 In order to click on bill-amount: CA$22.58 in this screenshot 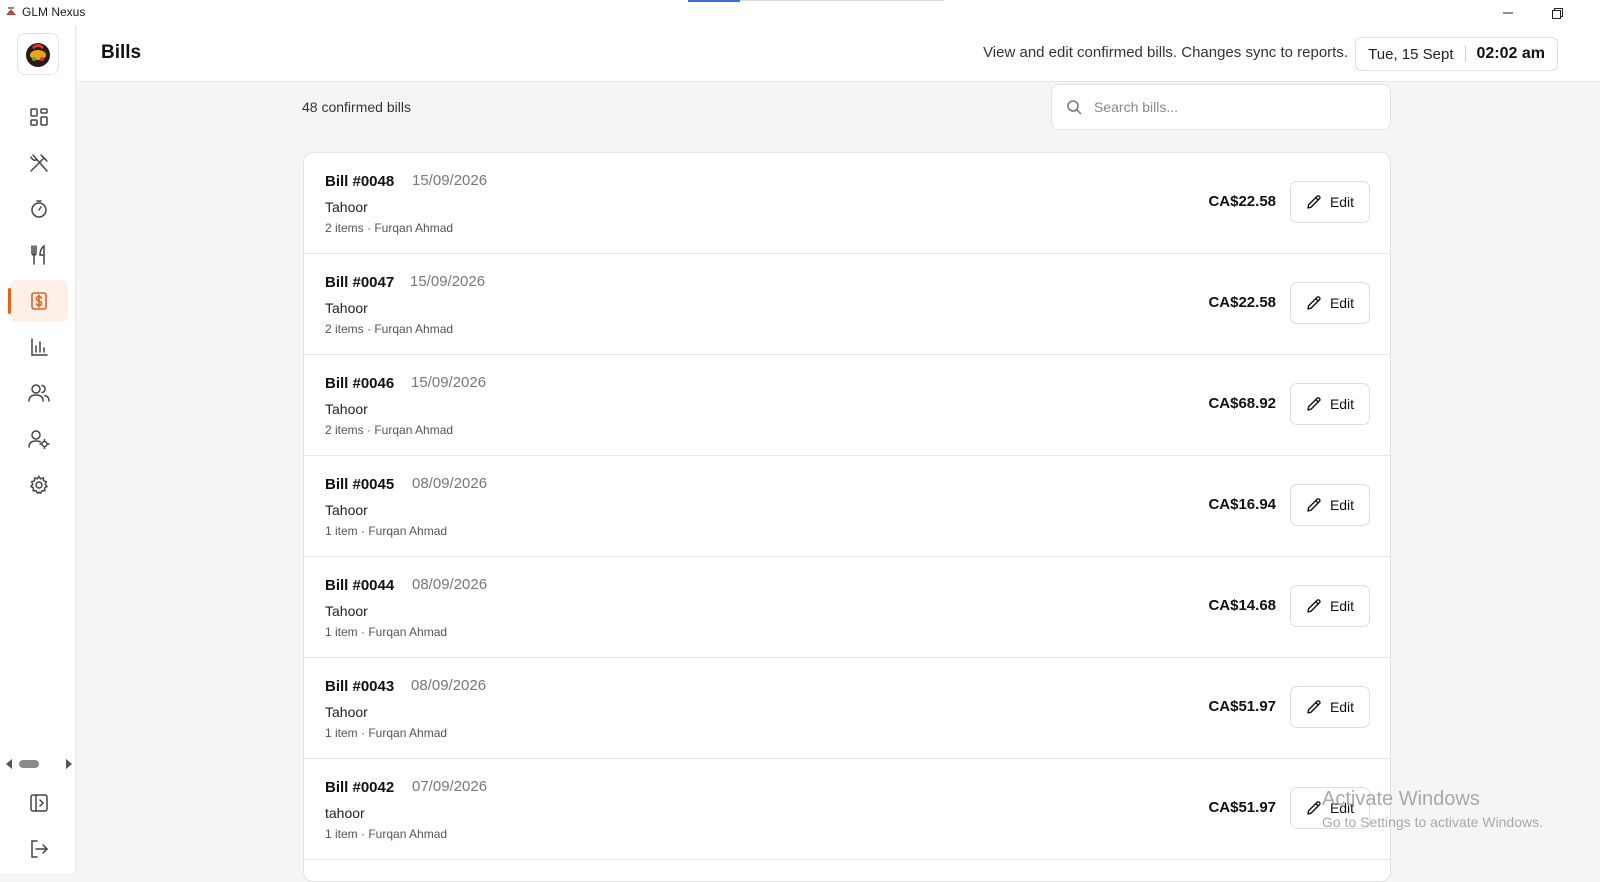, I will do `click(1242, 201)`.